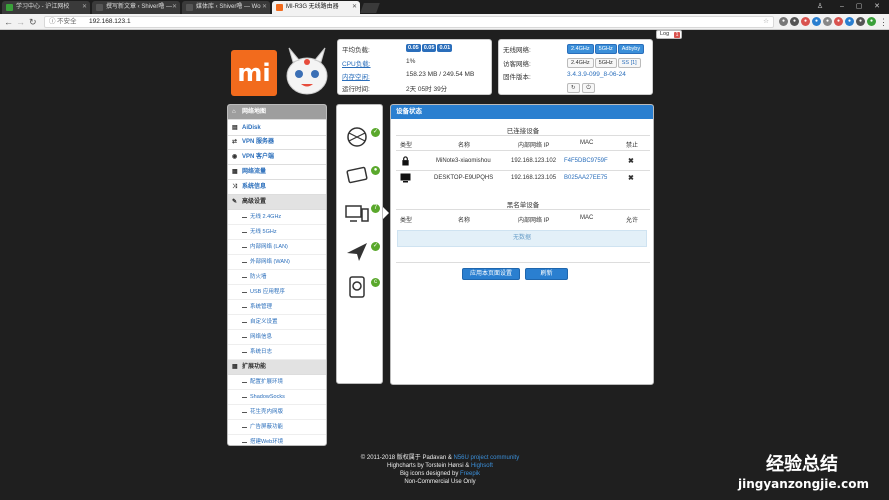 The image size is (889, 500). Describe the element at coordinates (491, 274) in the screenshot. I see `apply-settings-button: 应用本页面设置` at that location.